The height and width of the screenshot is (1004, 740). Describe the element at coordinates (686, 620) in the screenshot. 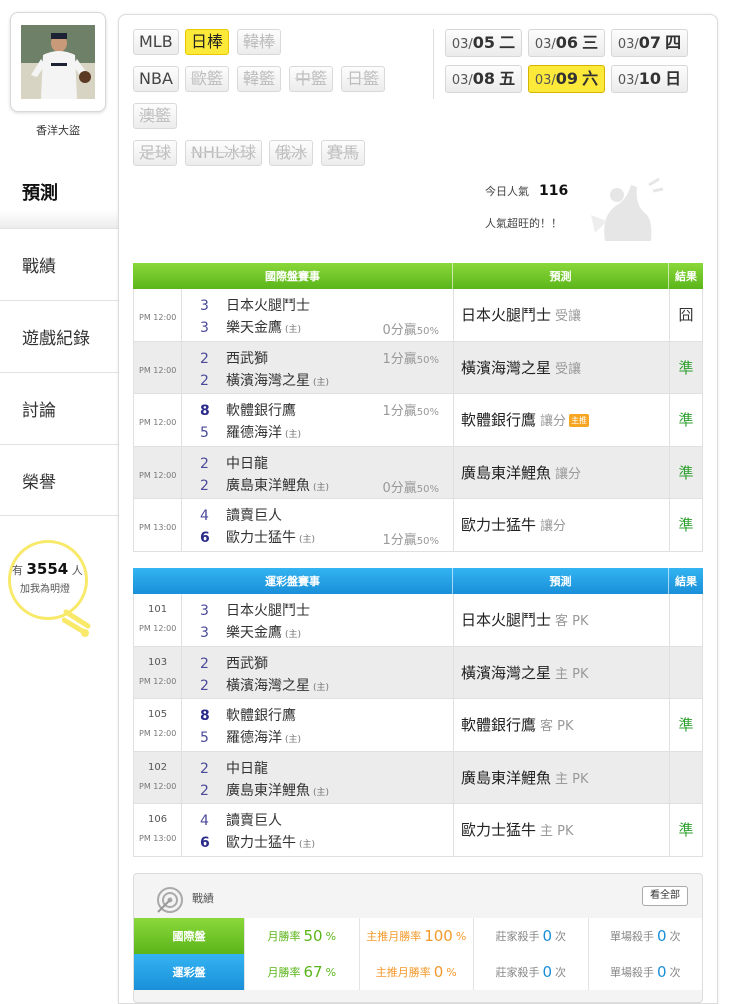

I see `result-cell` at that location.